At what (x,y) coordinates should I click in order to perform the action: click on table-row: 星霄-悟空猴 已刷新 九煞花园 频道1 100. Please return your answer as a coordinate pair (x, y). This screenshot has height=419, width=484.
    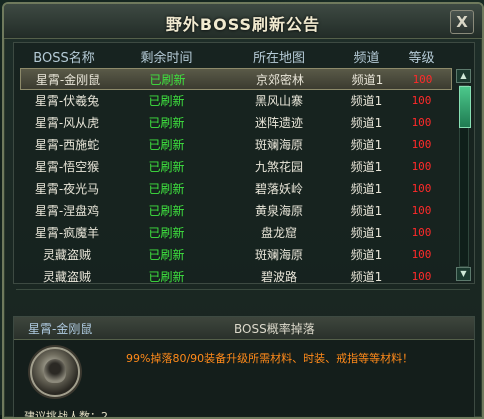
    Looking at the image, I should click on (236, 167).